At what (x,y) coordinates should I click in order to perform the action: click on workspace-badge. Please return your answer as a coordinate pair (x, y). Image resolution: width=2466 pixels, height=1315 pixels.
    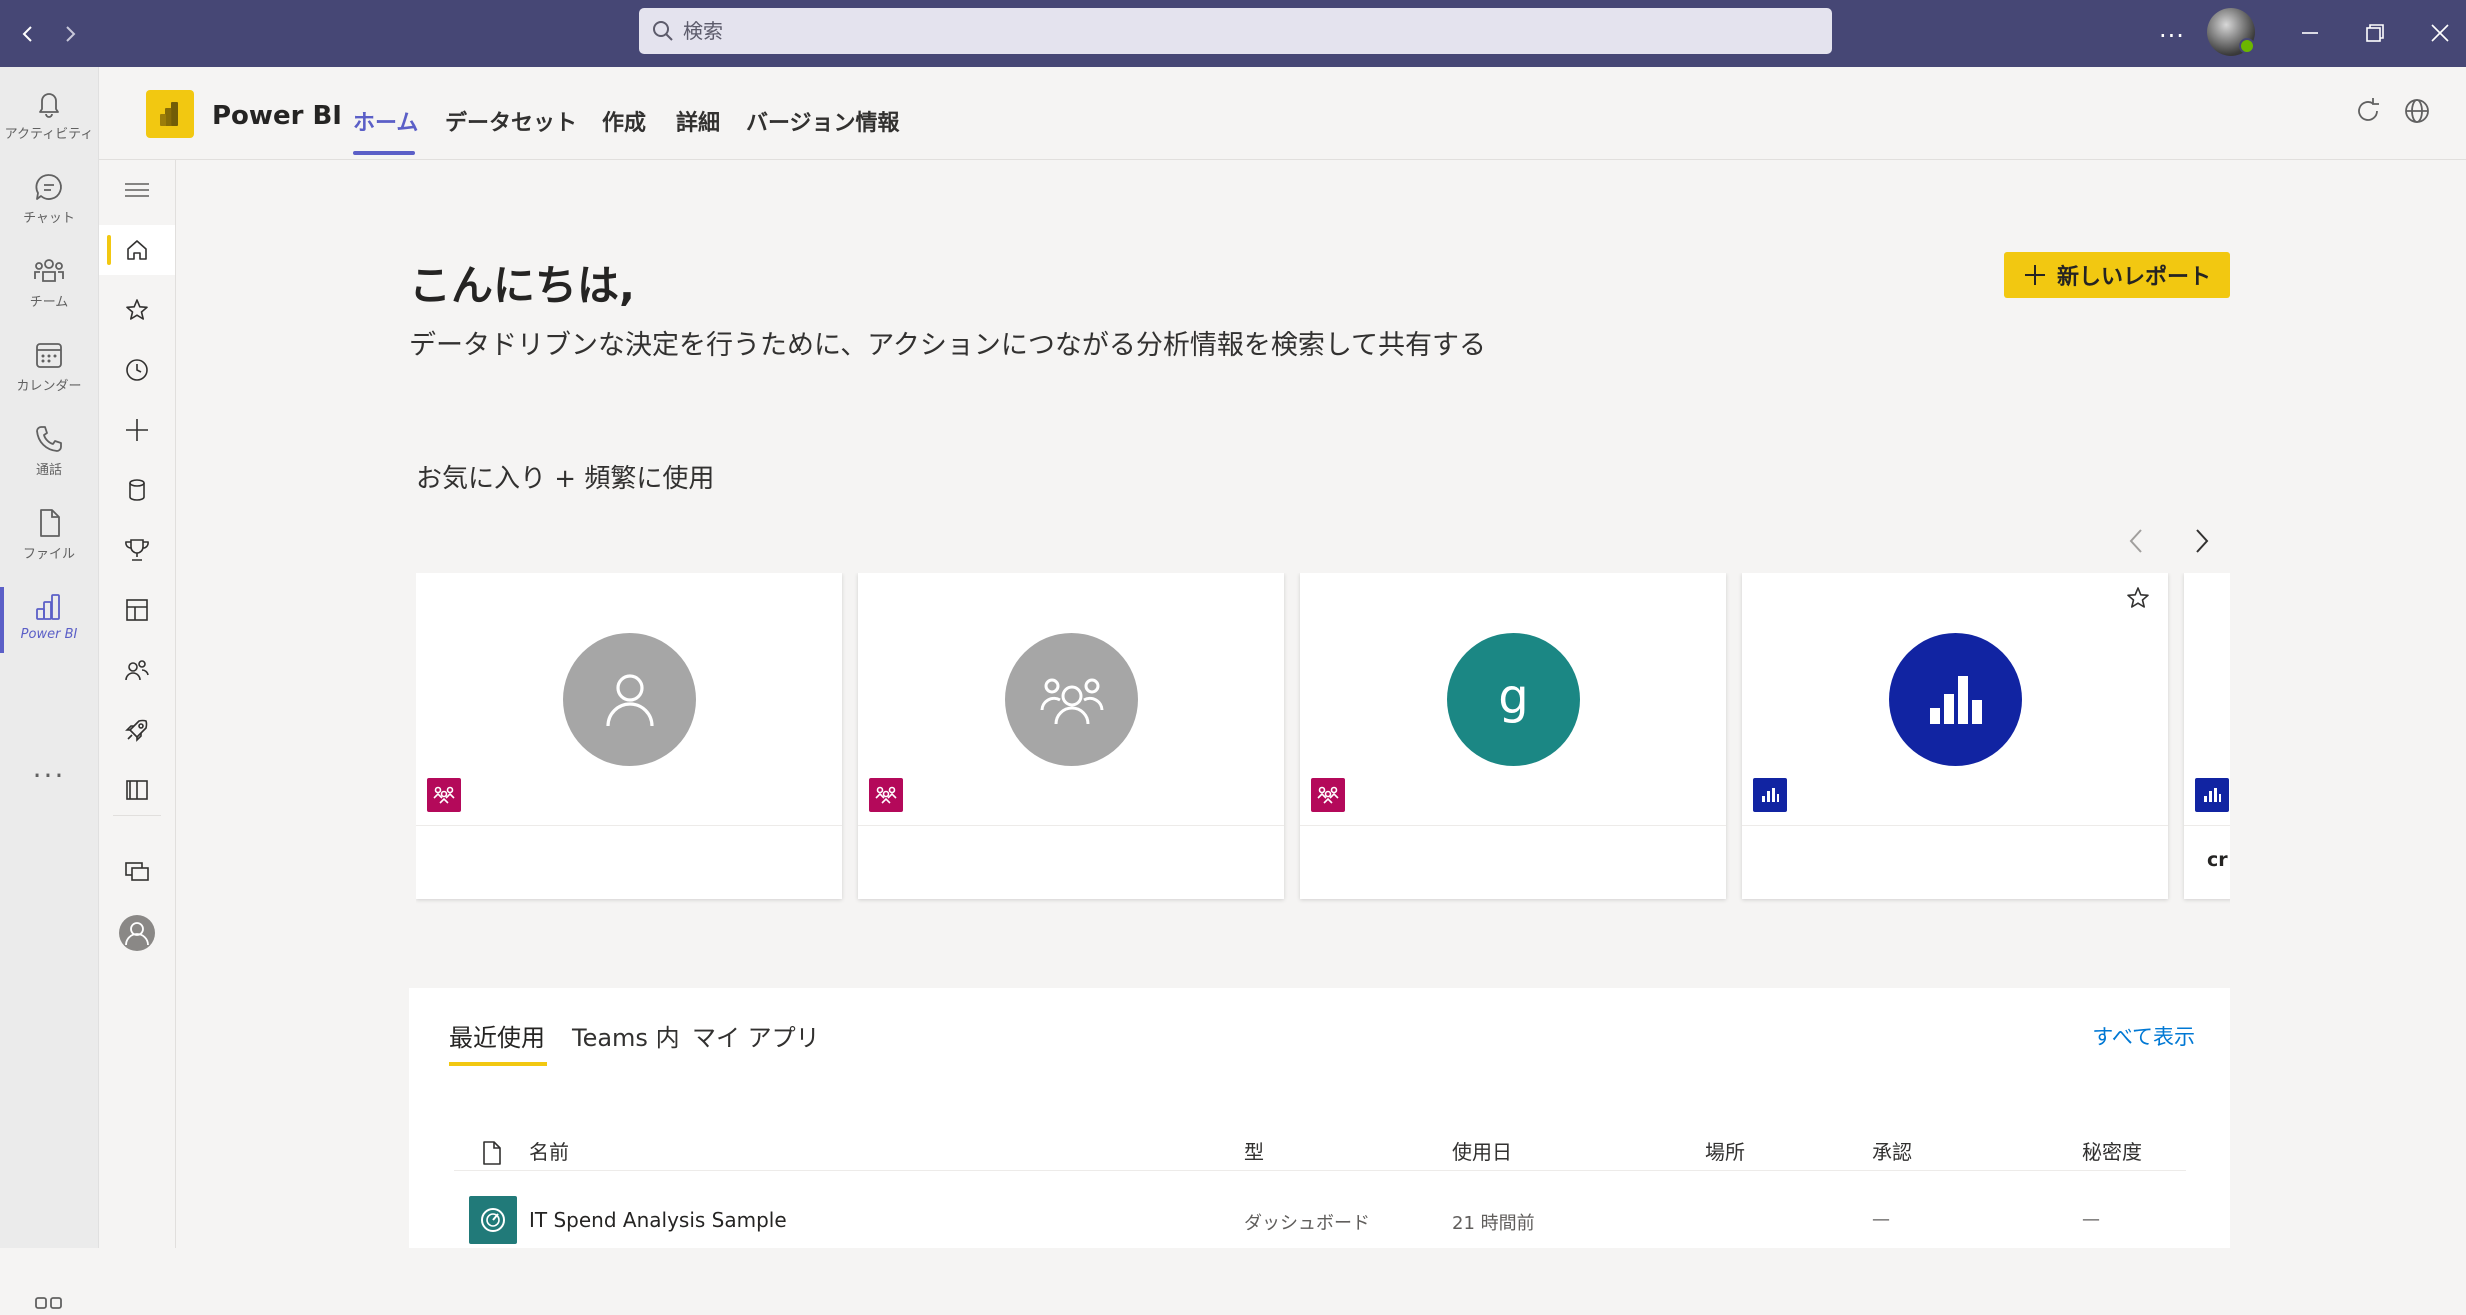
    Looking at the image, I should click on (444, 795).